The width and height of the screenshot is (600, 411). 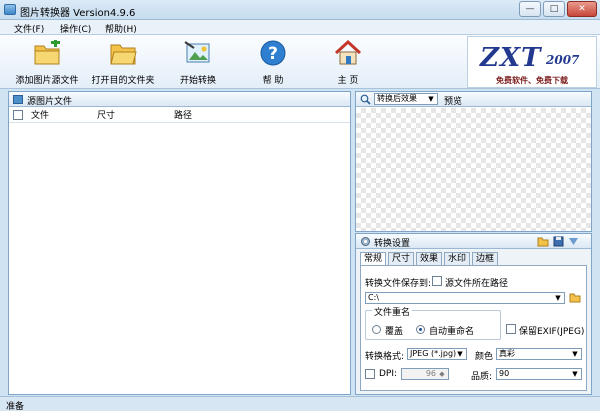 I want to click on dpi-input: 96 ◆, so click(x=425, y=374).